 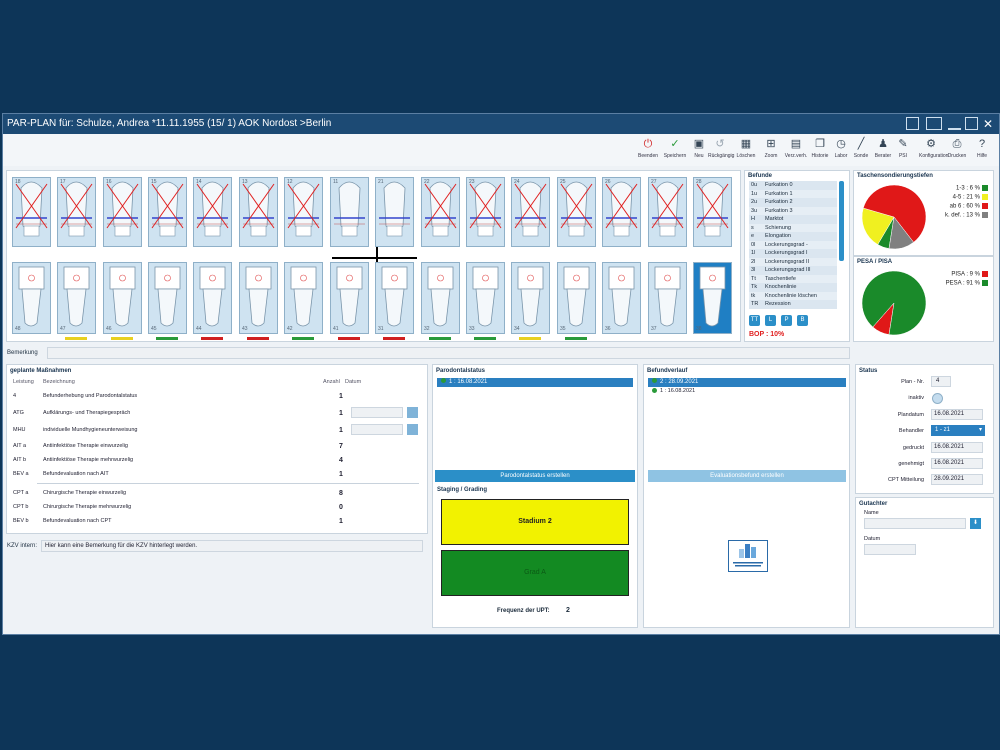 What do you see at coordinates (675, 151) in the screenshot?
I see `toolbar-button-1: ✓ Speichern` at bounding box center [675, 151].